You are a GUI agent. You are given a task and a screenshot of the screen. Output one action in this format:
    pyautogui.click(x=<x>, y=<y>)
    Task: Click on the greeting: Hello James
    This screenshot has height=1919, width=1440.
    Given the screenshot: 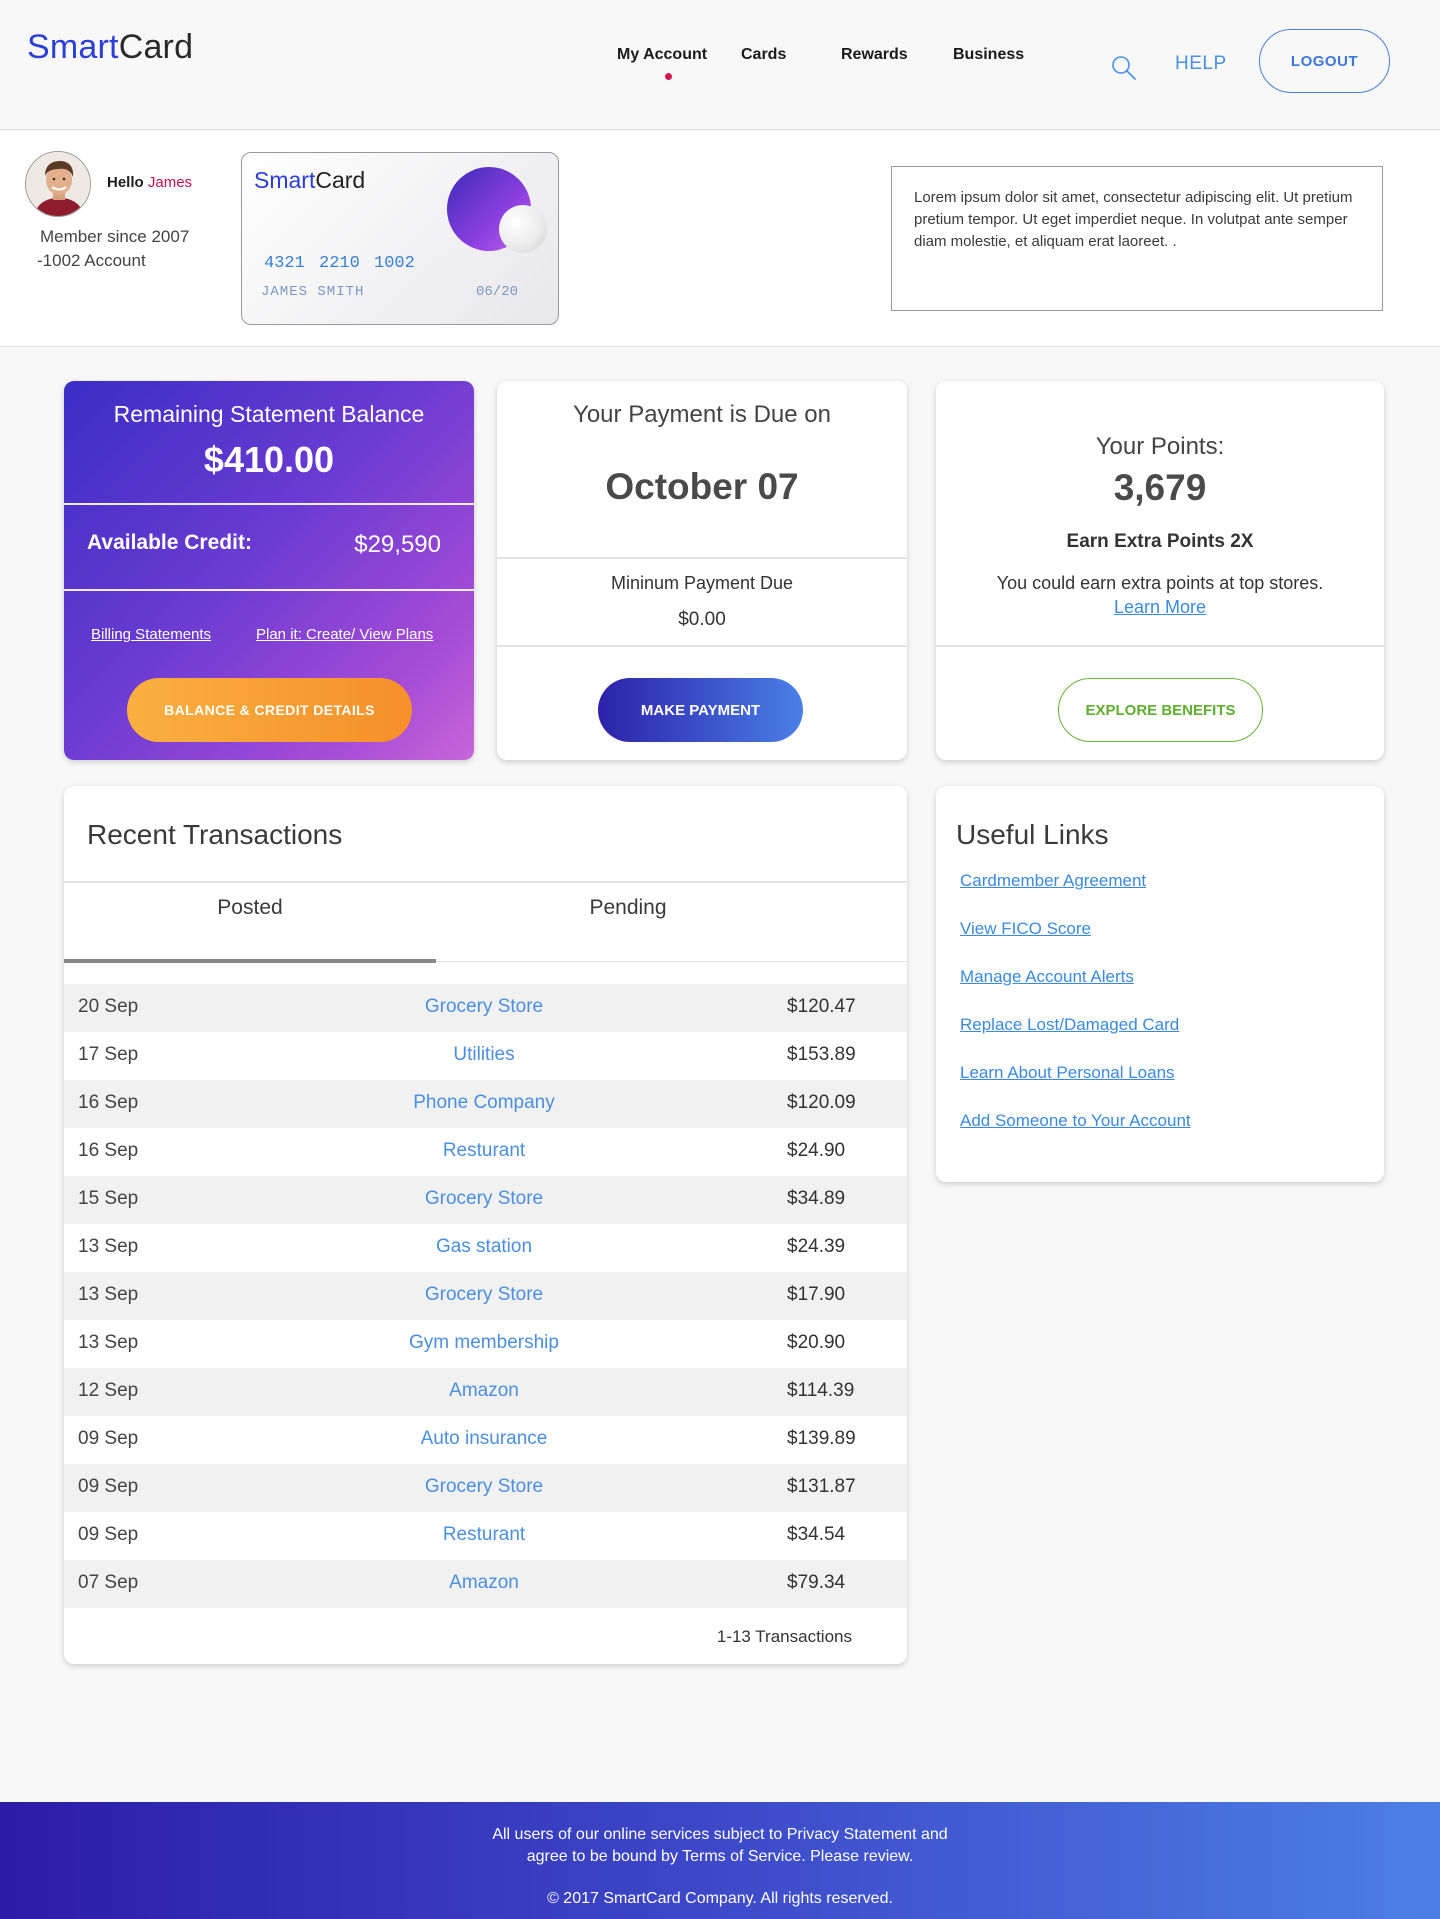 What is the action you would take?
    pyautogui.click(x=149, y=182)
    